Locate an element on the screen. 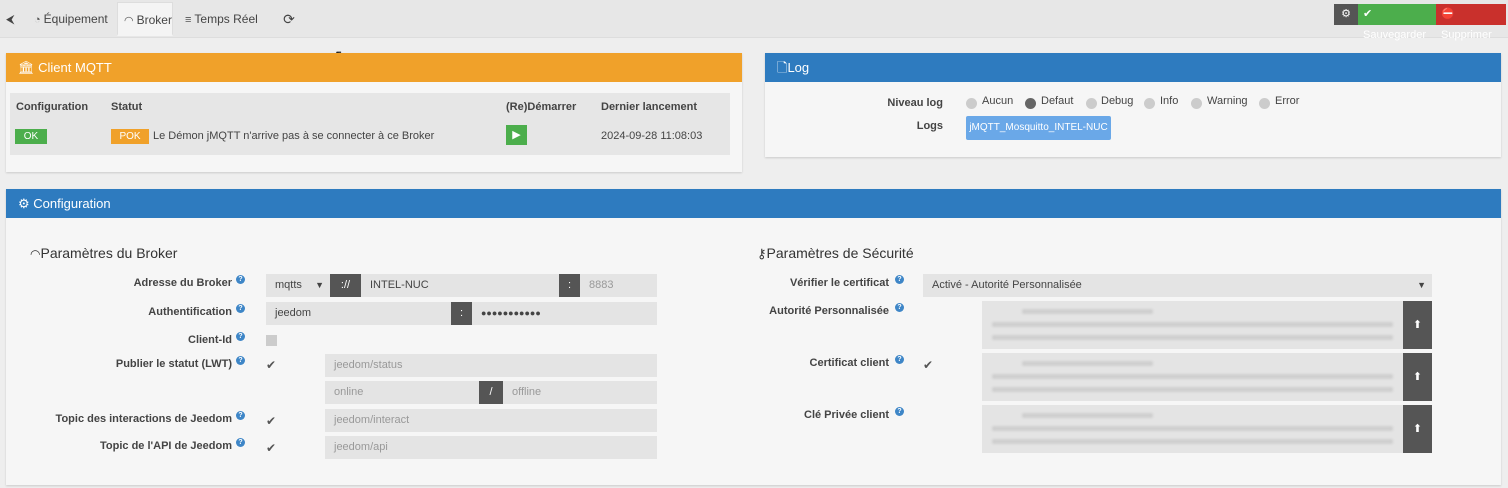 The height and width of the screenshot is (488, 1508). col-last-launch: Dernier lancement is located at coordinates (649, 107).